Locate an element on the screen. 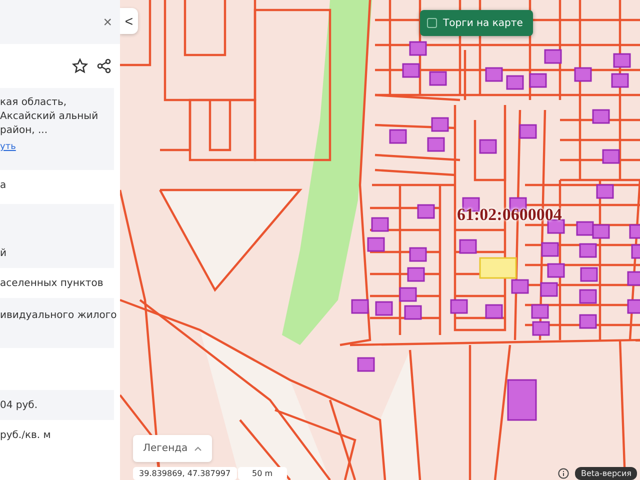 The image size is (640, 480). info-card: 04 руб. is located at coordinates (57, 405).